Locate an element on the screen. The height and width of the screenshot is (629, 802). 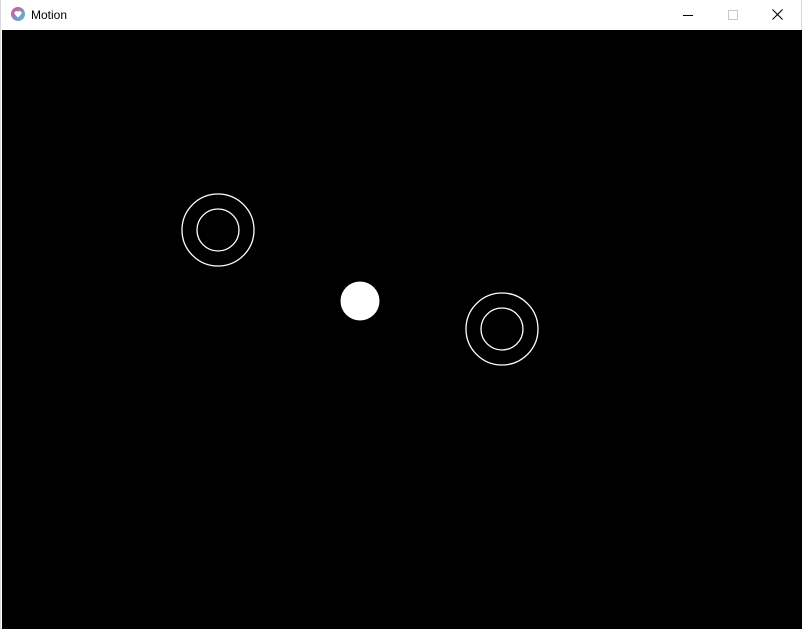
maximize-icon is located at coordinates (732, 14).